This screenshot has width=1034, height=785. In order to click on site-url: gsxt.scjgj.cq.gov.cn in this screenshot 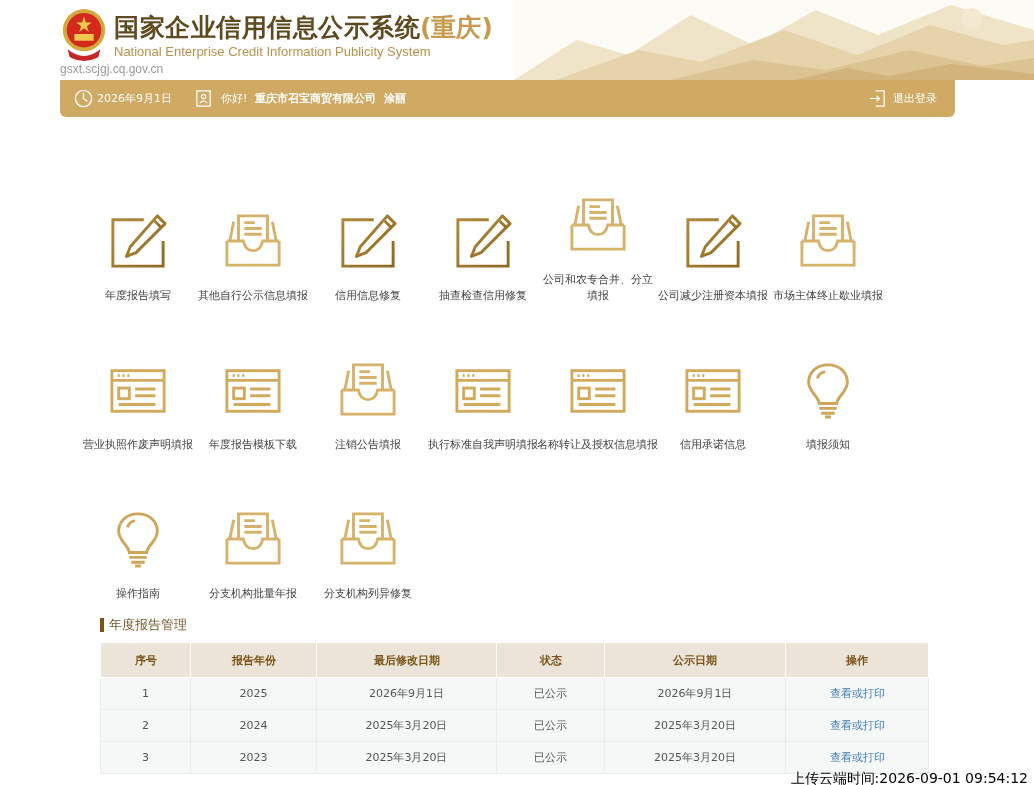, I will do `click(112, 70)`.